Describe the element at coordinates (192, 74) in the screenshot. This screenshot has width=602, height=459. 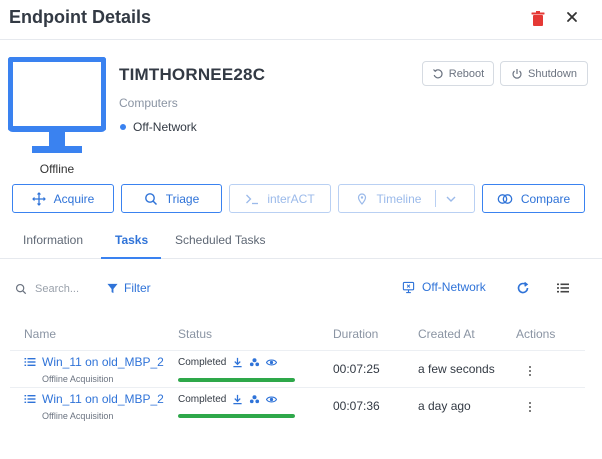
I see `endpoint-hostname: TIMTHORNEE28C` at that location.